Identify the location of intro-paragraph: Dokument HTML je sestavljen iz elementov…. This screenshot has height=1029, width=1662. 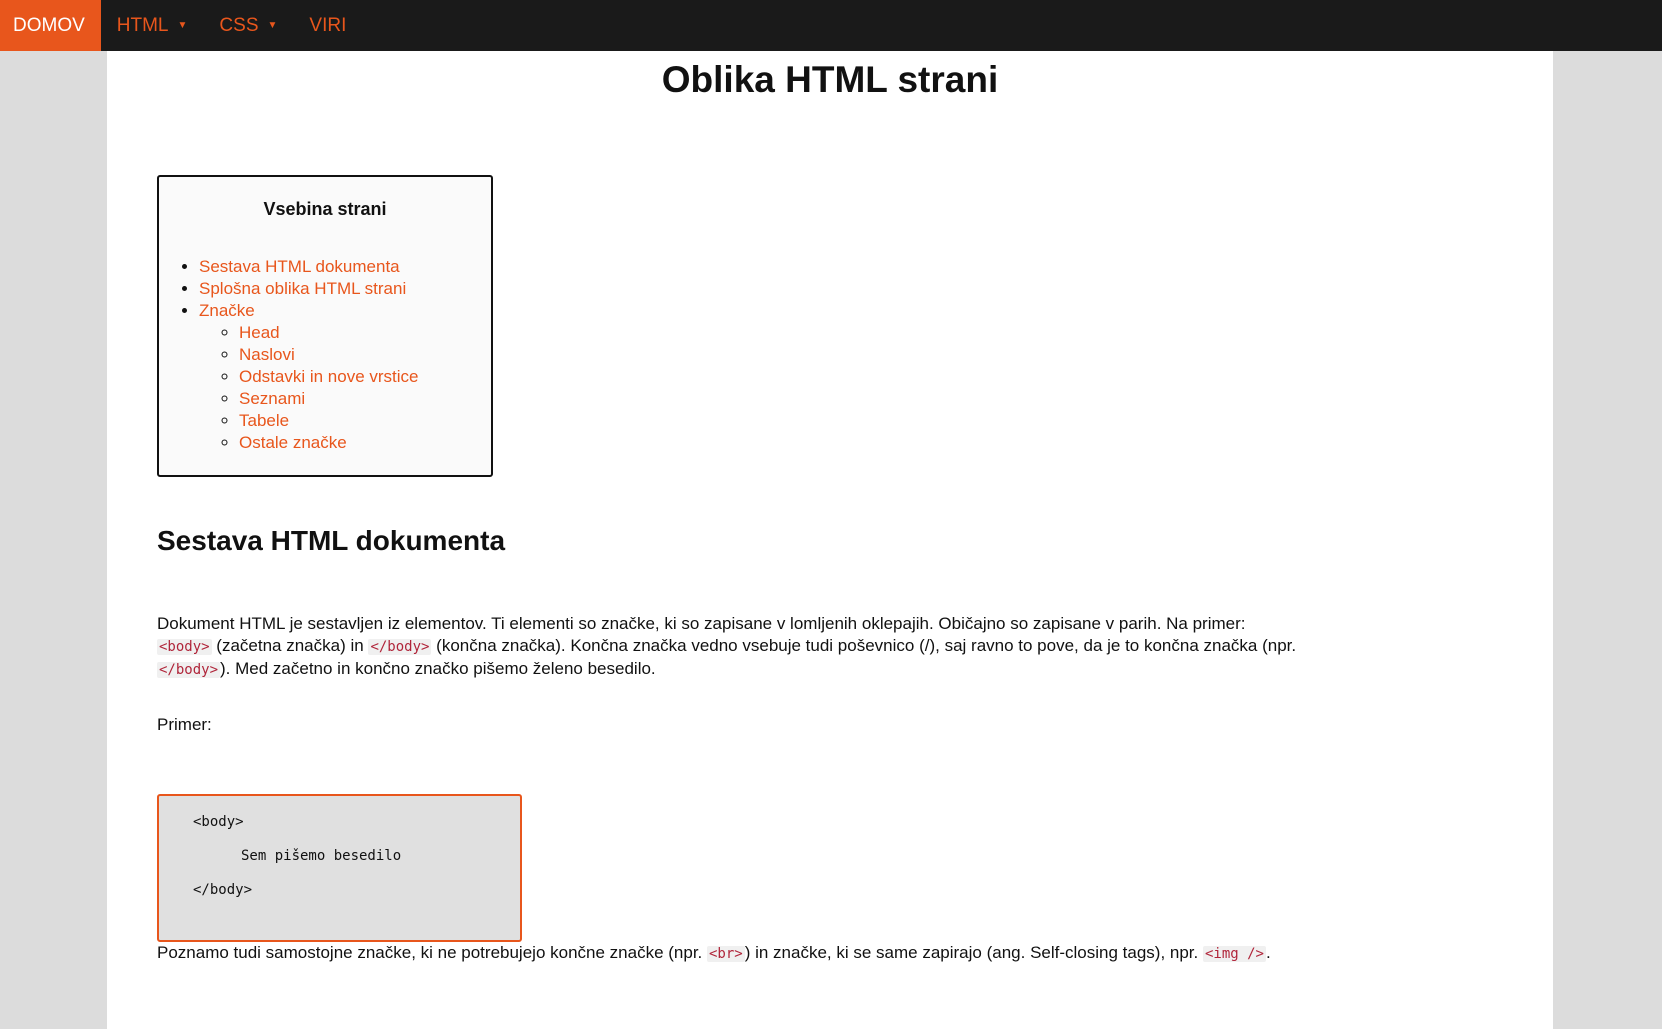
(727, 647).